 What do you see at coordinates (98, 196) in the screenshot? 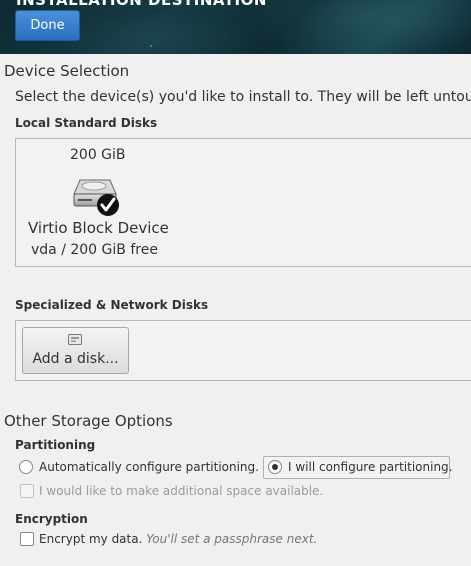
I see `hard-disk-selected-icon` at bounding box center [98, 196].